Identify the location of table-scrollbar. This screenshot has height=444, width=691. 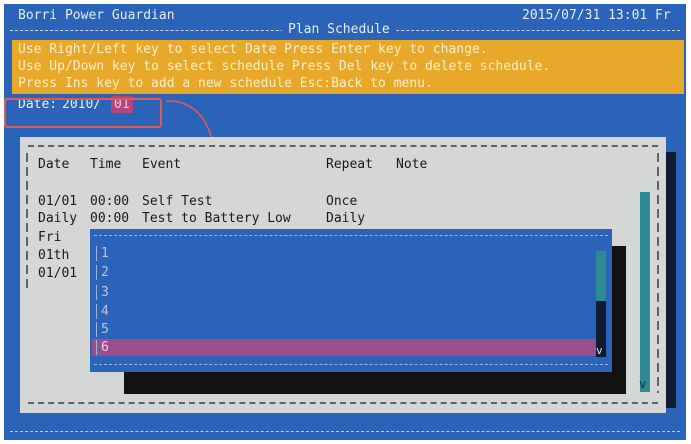
(645, 292).